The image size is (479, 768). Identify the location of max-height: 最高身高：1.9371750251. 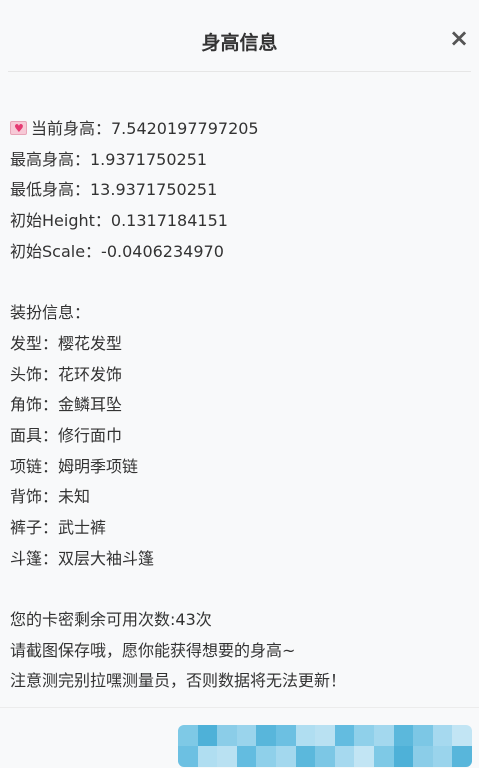
(109, 159).